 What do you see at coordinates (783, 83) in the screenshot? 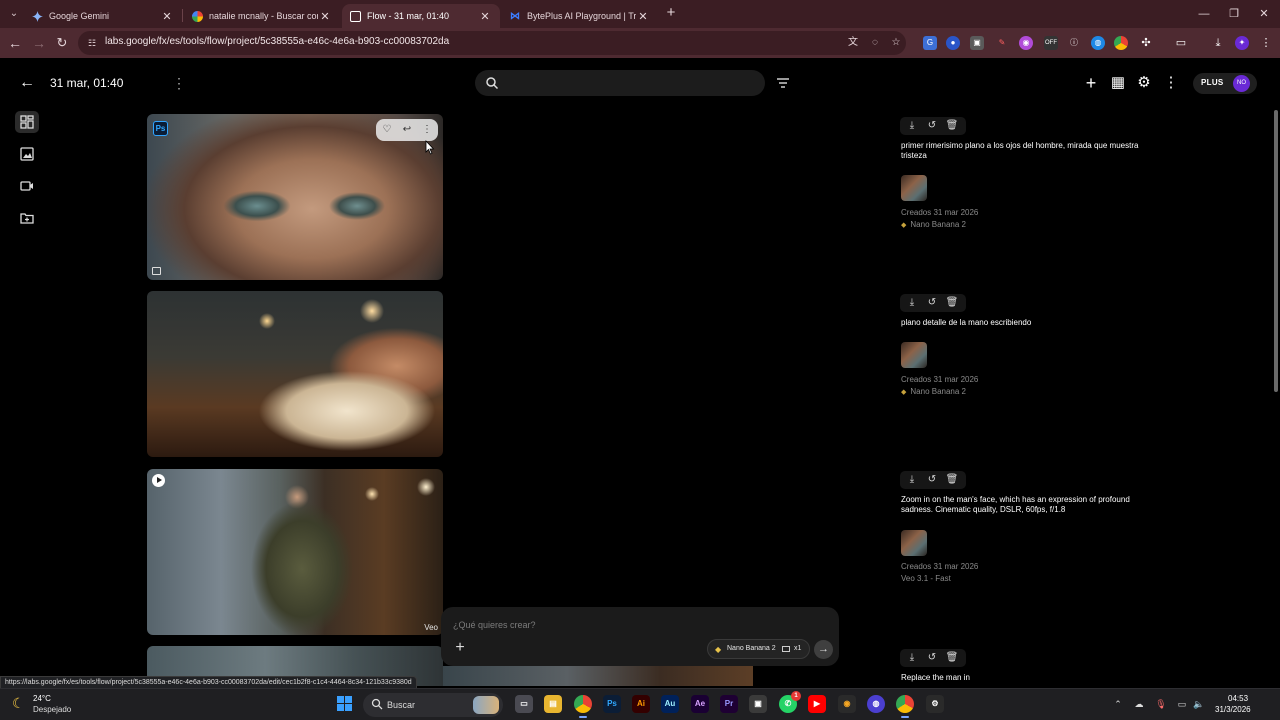
I see `filter-icon` at bounding box center [783, 83].